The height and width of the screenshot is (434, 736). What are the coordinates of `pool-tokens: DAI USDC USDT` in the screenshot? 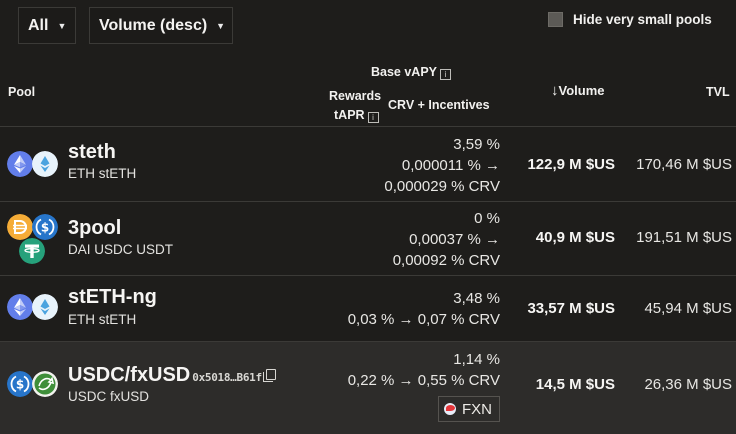 It's located at (121, 249).